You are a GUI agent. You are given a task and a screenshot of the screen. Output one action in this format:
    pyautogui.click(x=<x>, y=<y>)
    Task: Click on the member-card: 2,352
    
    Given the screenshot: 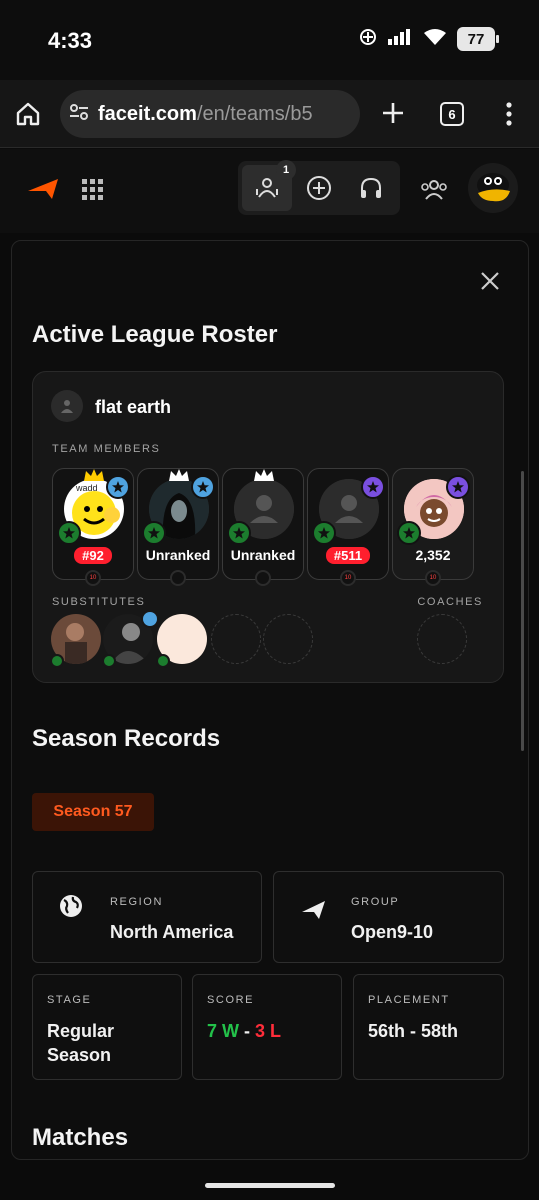 What is the action you would take?
    pyautogui.click(x=433, y=524)
    